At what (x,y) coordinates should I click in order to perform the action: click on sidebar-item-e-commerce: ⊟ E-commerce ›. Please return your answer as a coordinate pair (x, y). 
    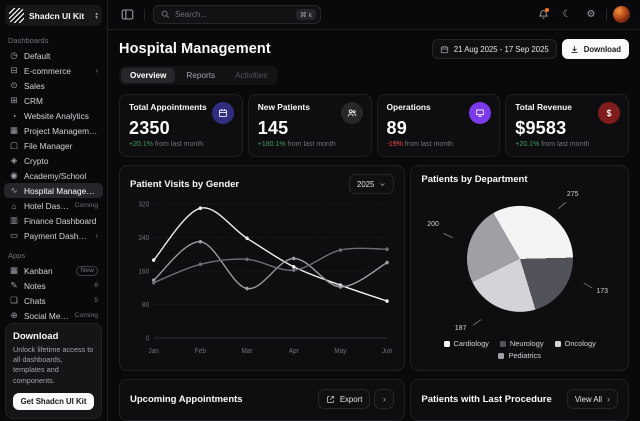
    Looking at the image, I should click on (53, 70).